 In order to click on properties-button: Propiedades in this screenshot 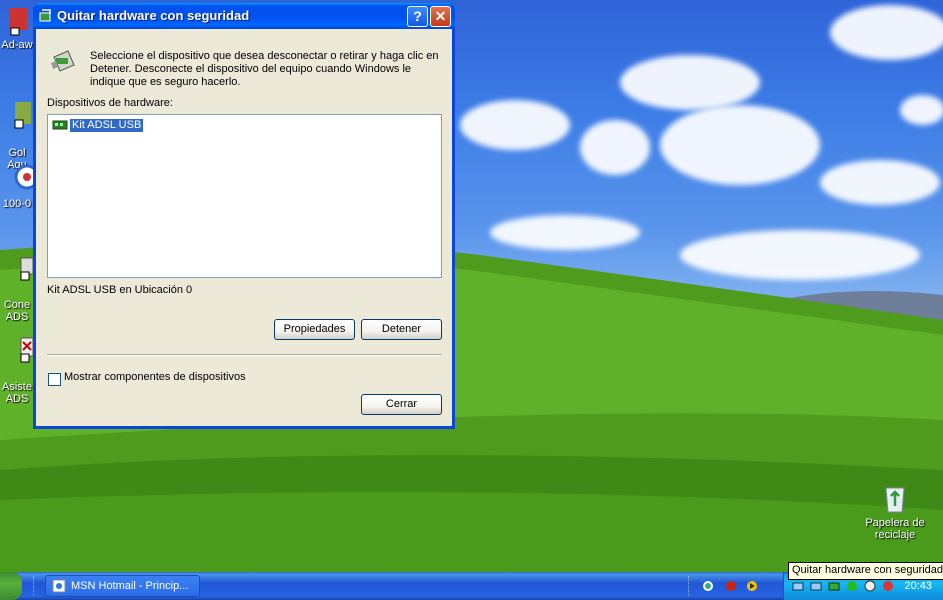, I will do `click(314, 329)`.